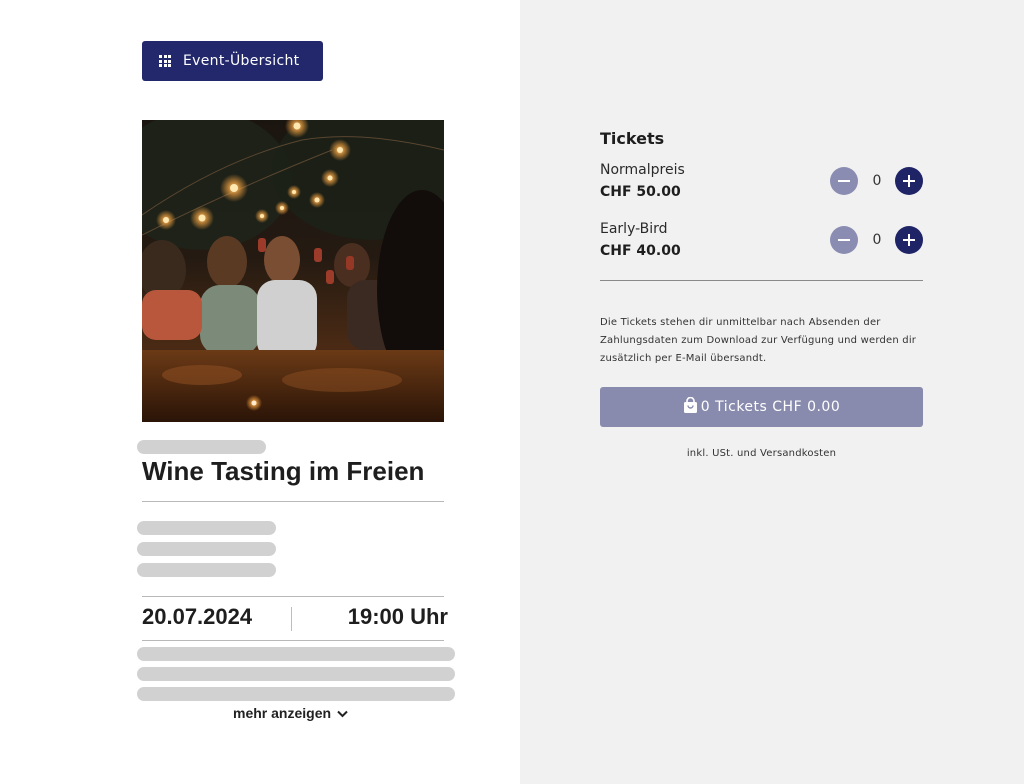 This screenshot has height=784, width=1024. I want to click on show-more-label: mehr anzeigen, so click(282, 713).